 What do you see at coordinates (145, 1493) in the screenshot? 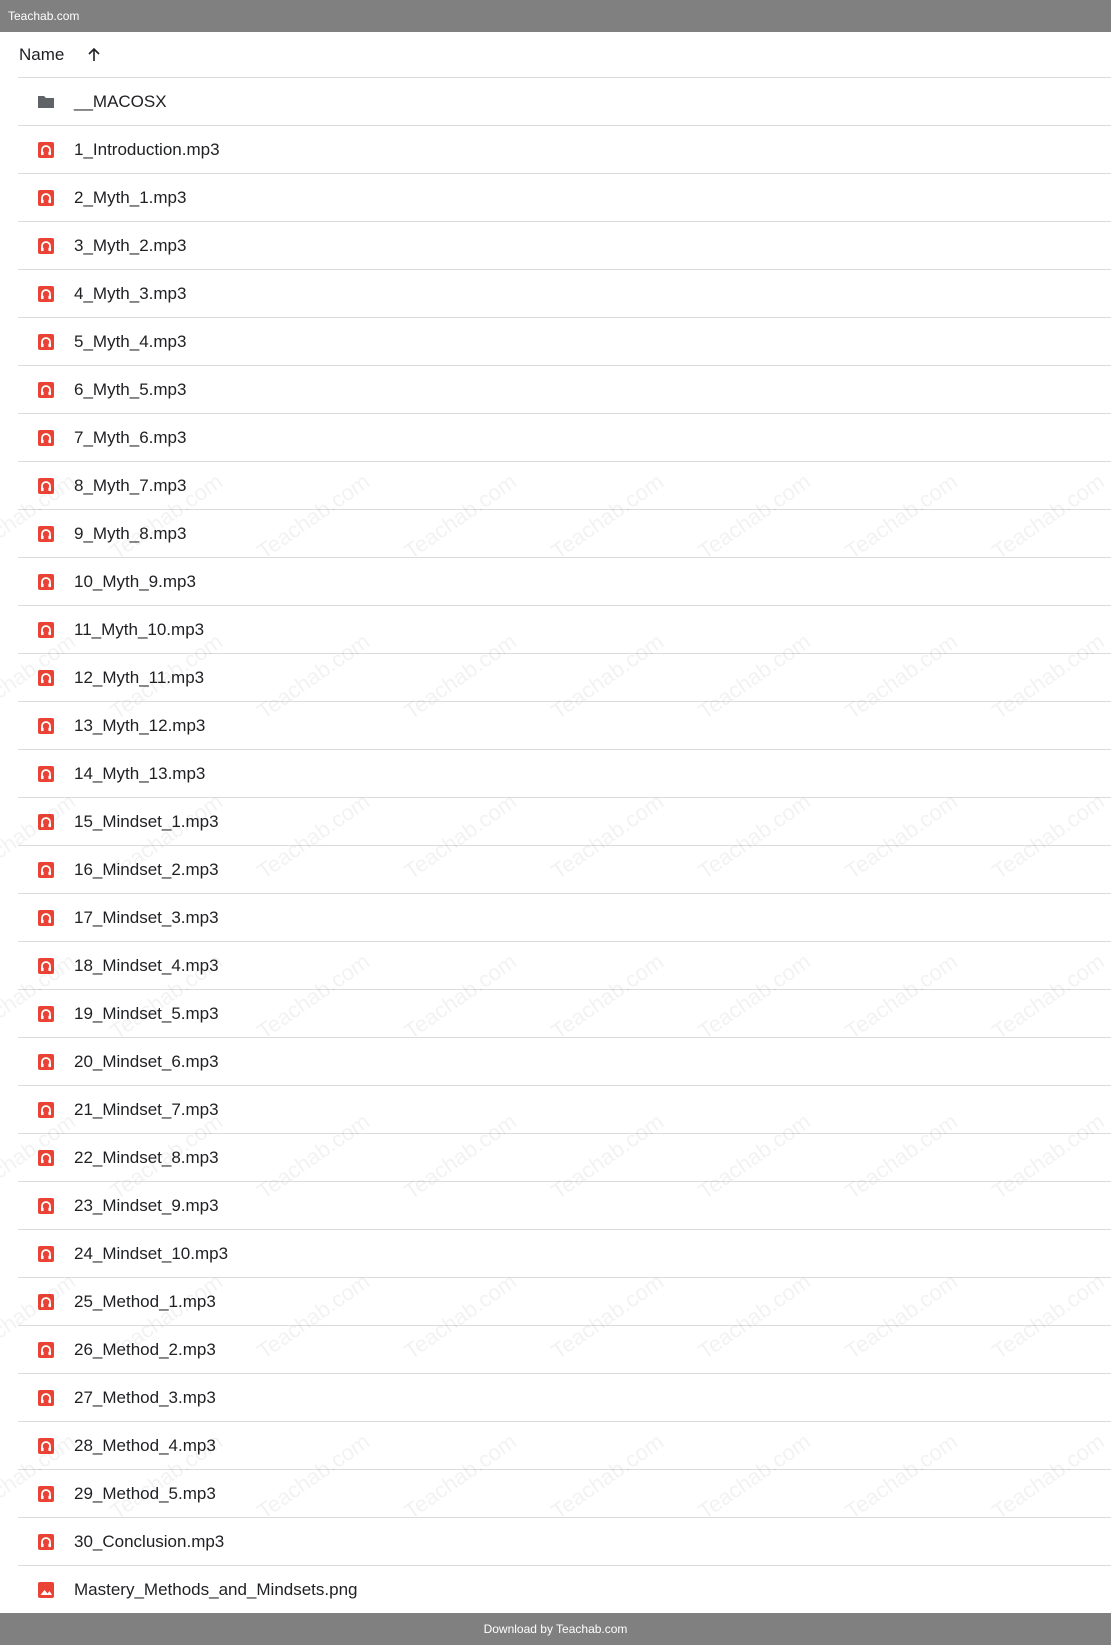
I see `item-name: 29_Method_5.mp3` at bounding box center [145, 1493].